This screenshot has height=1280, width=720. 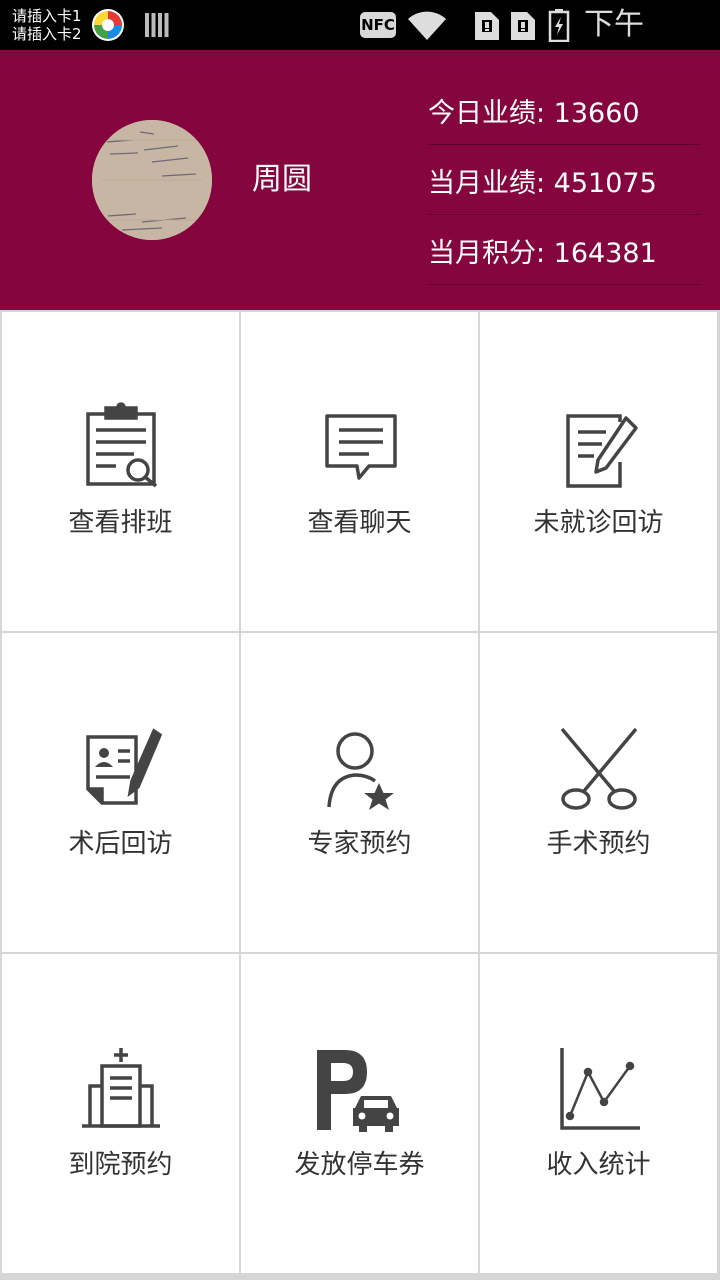 What do you see at coordinates (487, 26) in the screenshot?
I see `sim-card-1-icon` at bounding box center [487, 26].